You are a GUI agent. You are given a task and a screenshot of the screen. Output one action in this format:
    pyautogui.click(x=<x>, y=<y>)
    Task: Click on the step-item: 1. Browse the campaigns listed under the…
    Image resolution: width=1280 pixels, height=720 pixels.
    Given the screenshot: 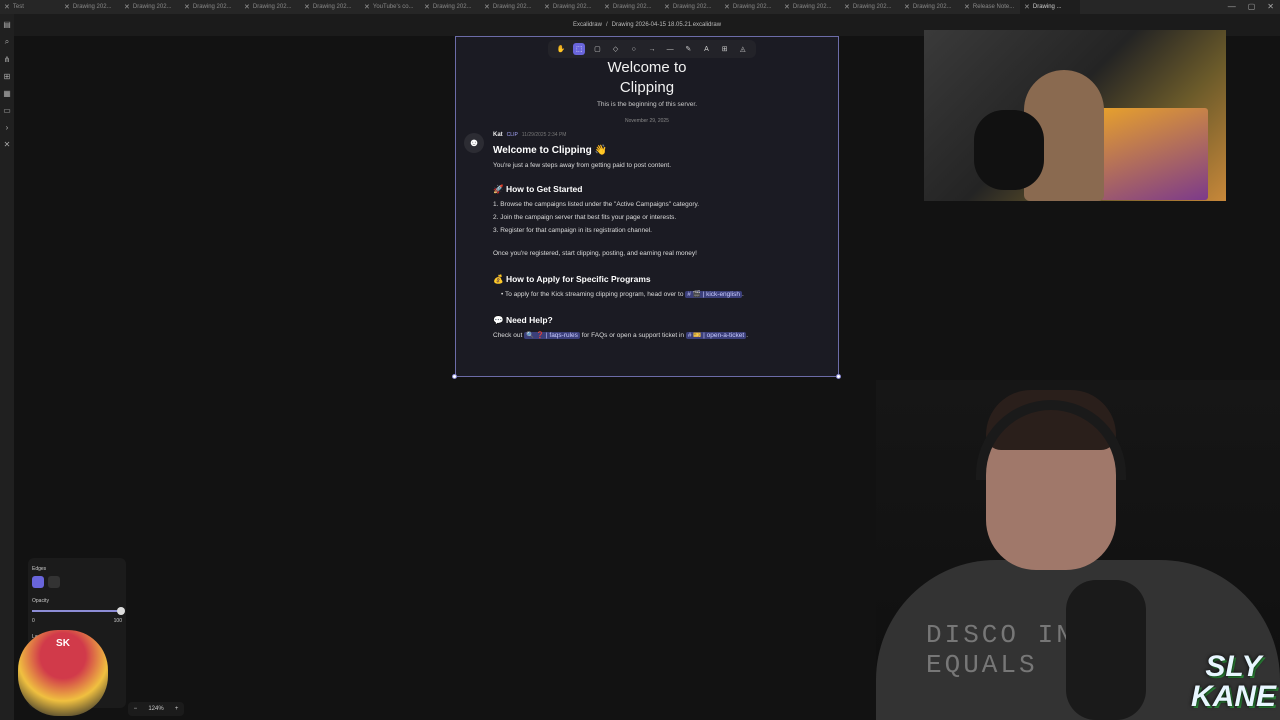 What is the action you would take?
    pyautogui.click(x=596, y=204)
    